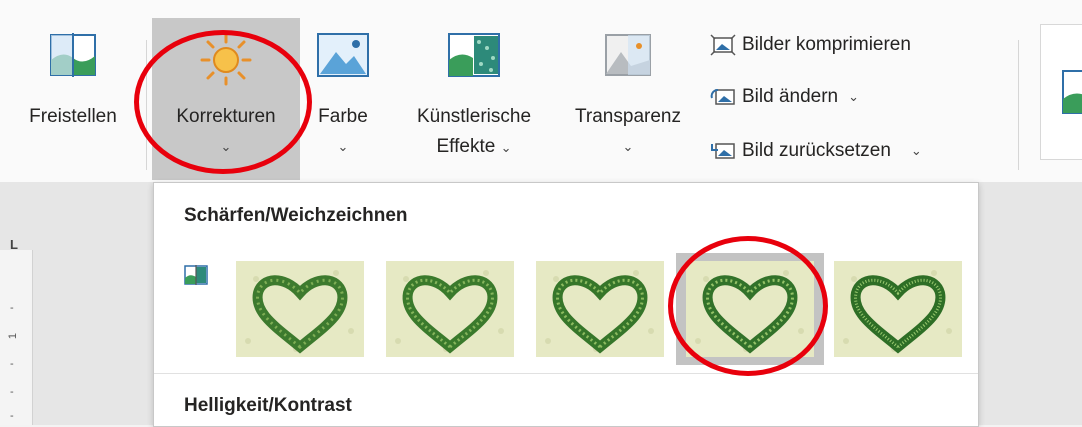 The image size is (1082, 427). What do you see at coordinates (722, 97) in the screenshot?
I see `change-picture-icon` at bounding box center [722, 97].